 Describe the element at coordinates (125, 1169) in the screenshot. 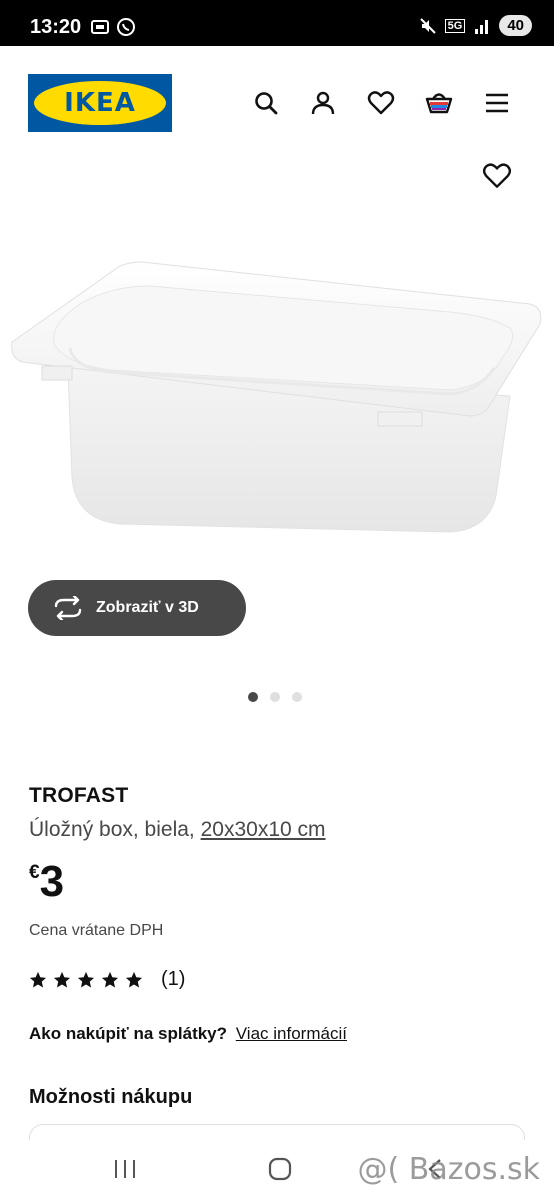

I see `recent-apps-button` at that location.